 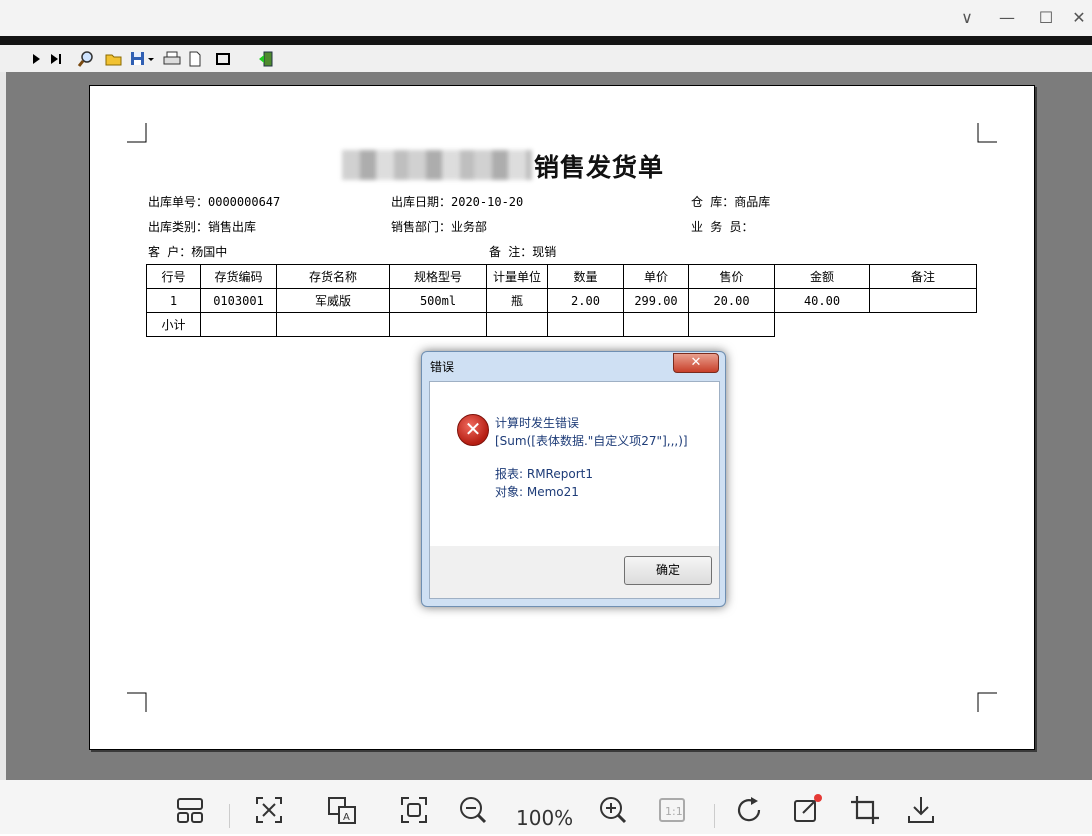 What do you see at coordinates (188, 252) in the screenshot?
I see `customer-field: 客 户：杨国中` at bounding box center [188, 252].